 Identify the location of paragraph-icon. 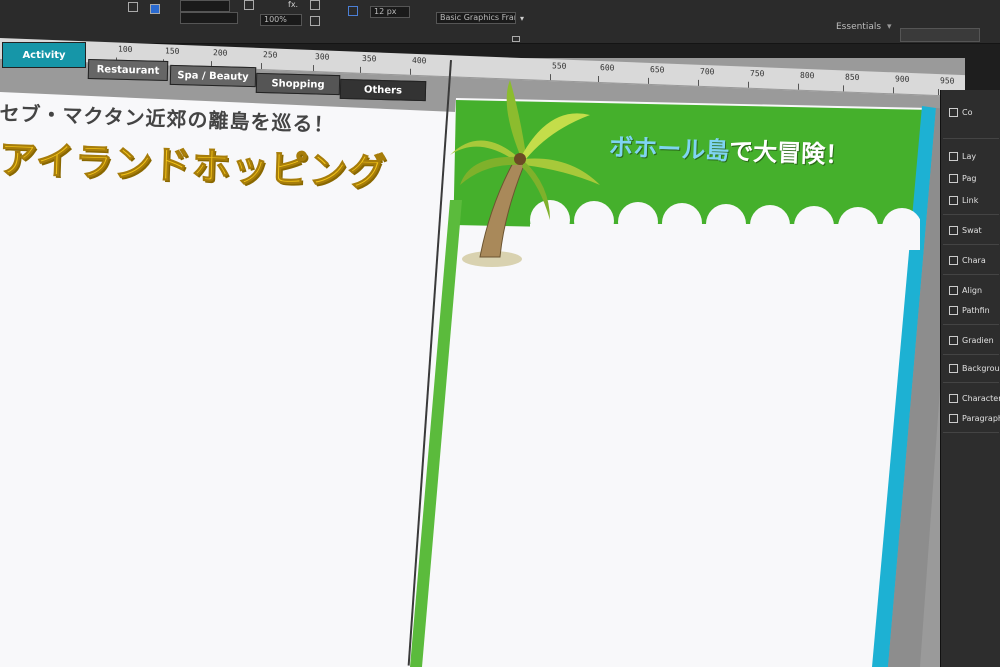
(953, 418).